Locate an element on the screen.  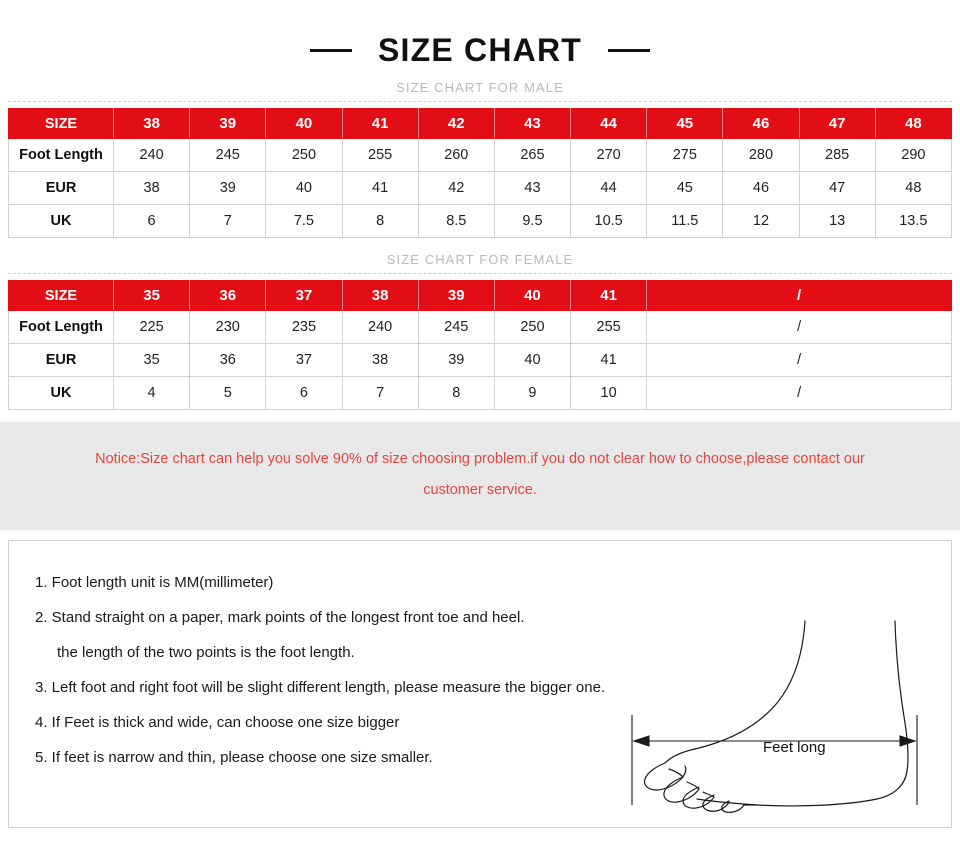
male-header-cell: 41 is located at coordinates (380, 123).